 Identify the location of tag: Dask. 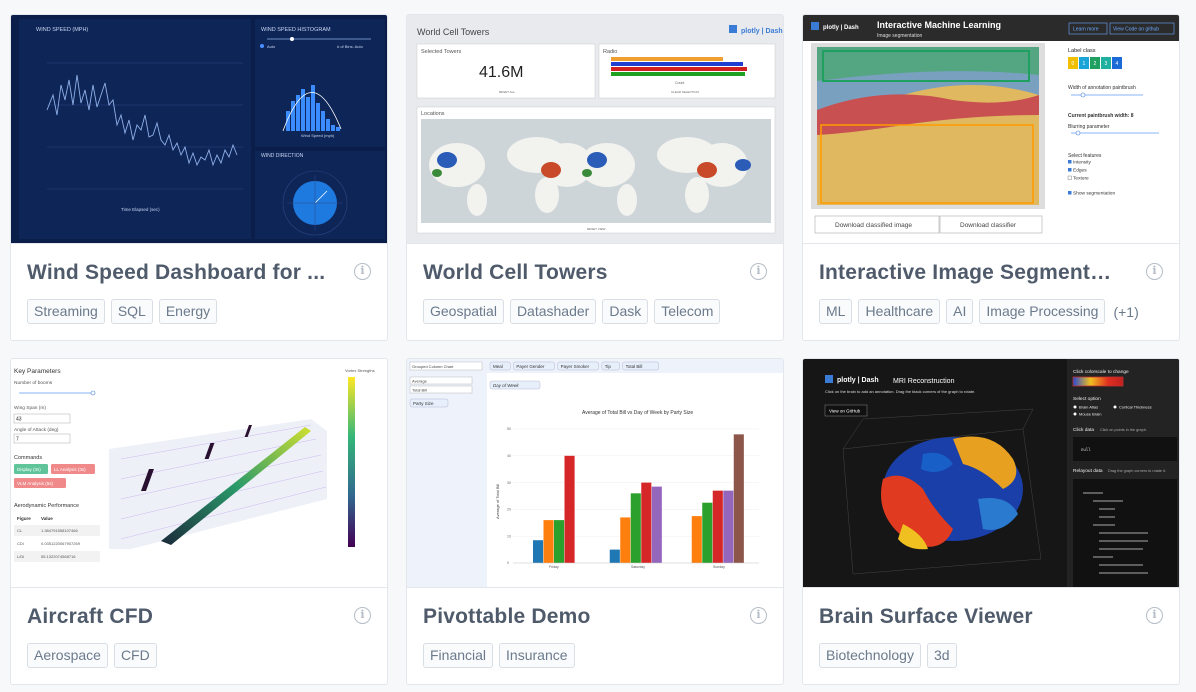
(625, 311).